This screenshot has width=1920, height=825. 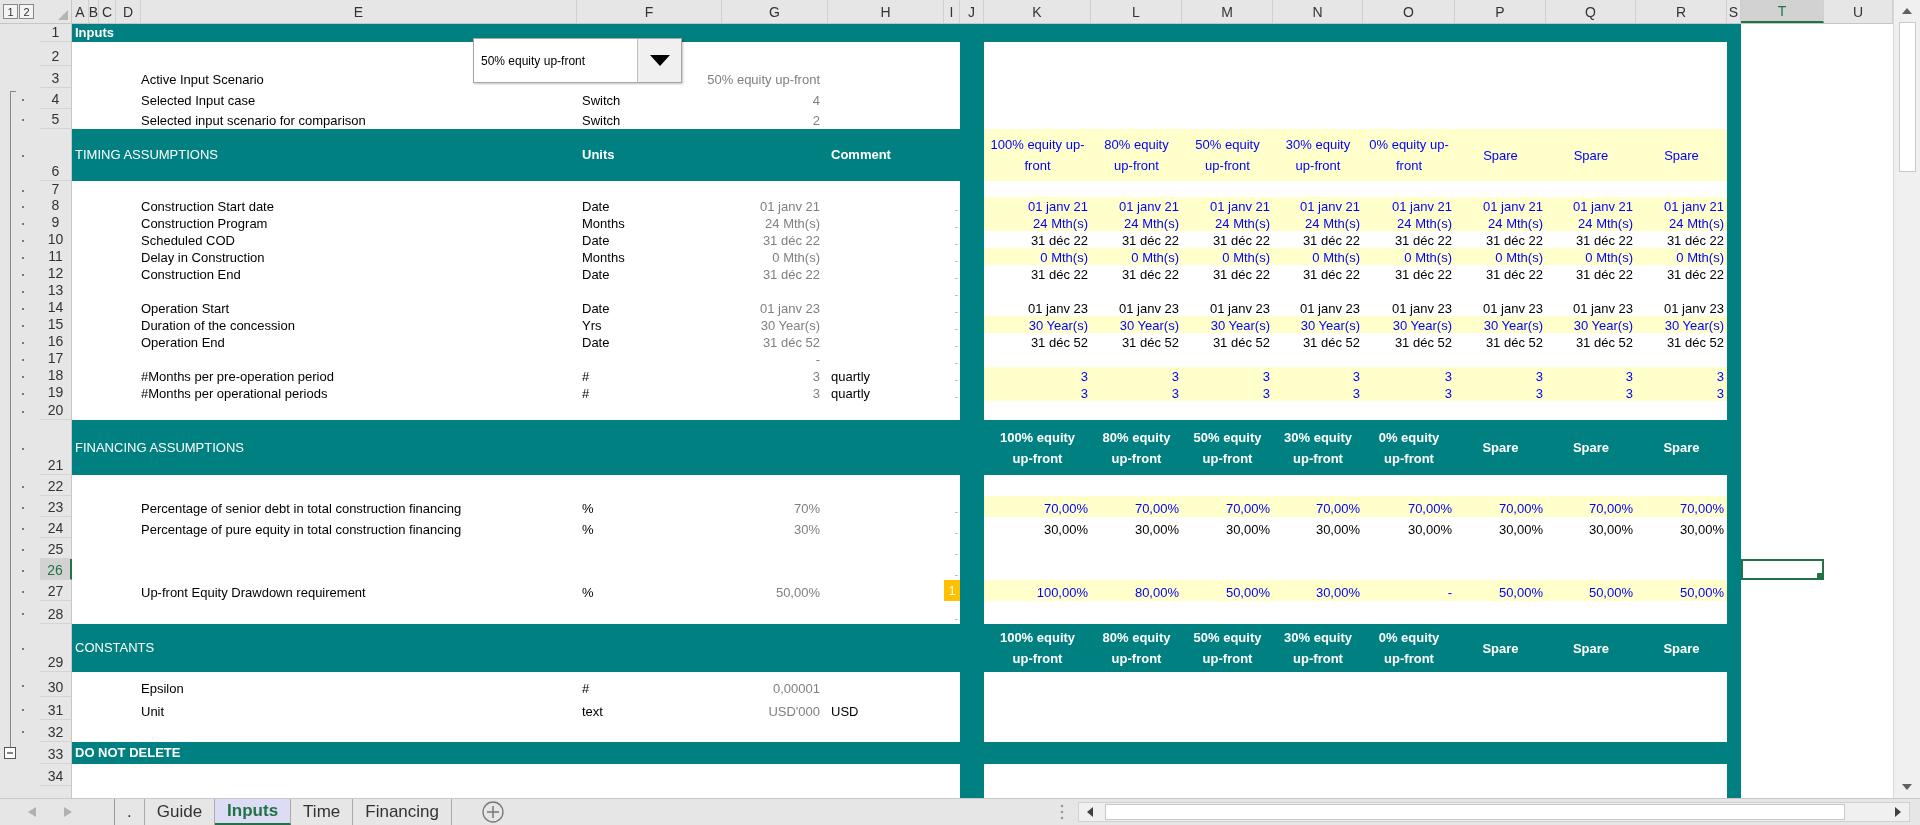 I want to click on row-header: 25, so click(x=56, y=548).